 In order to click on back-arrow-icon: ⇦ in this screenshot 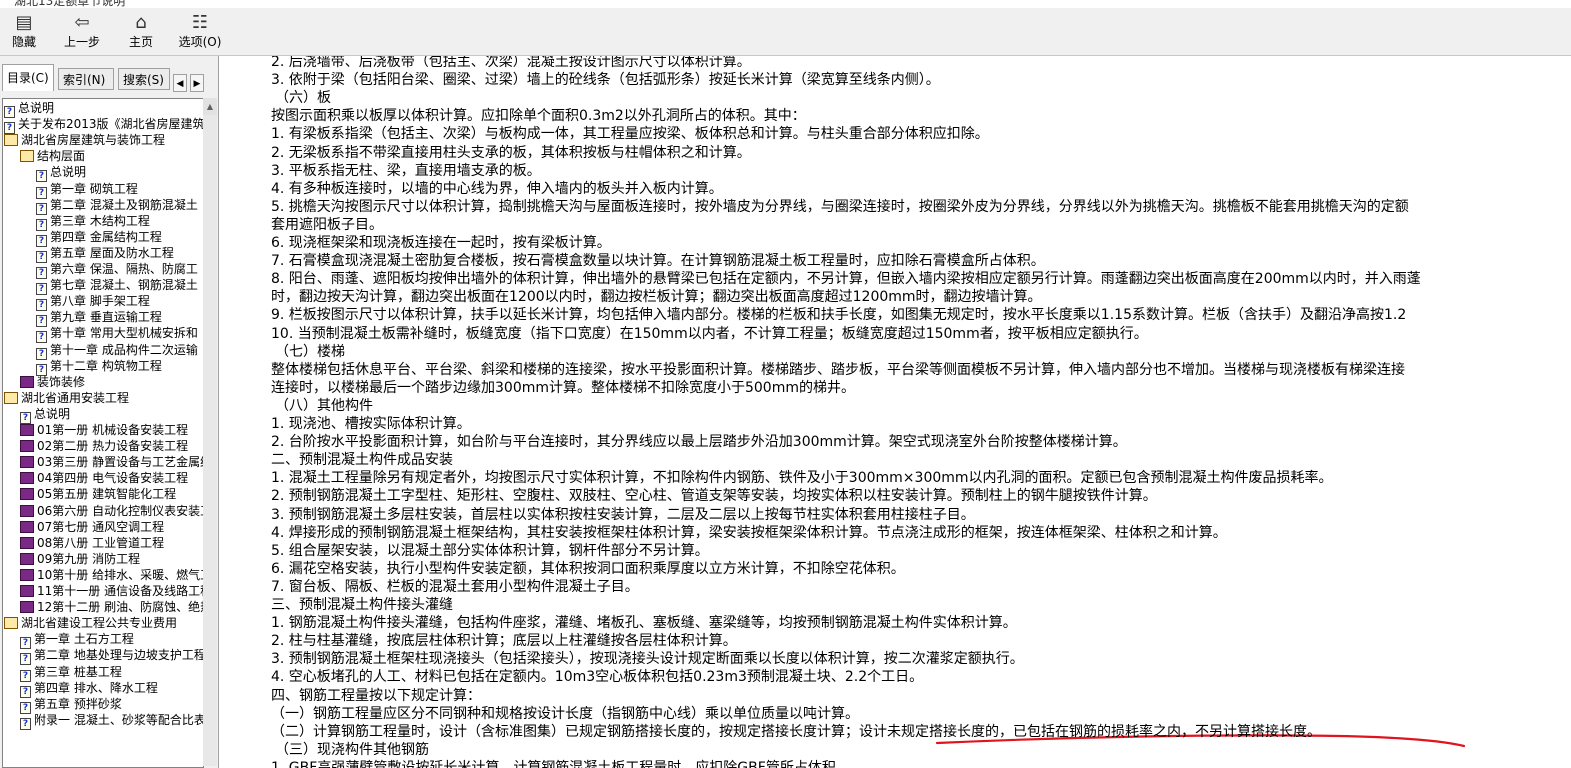, I will do `click(82, 22)`.